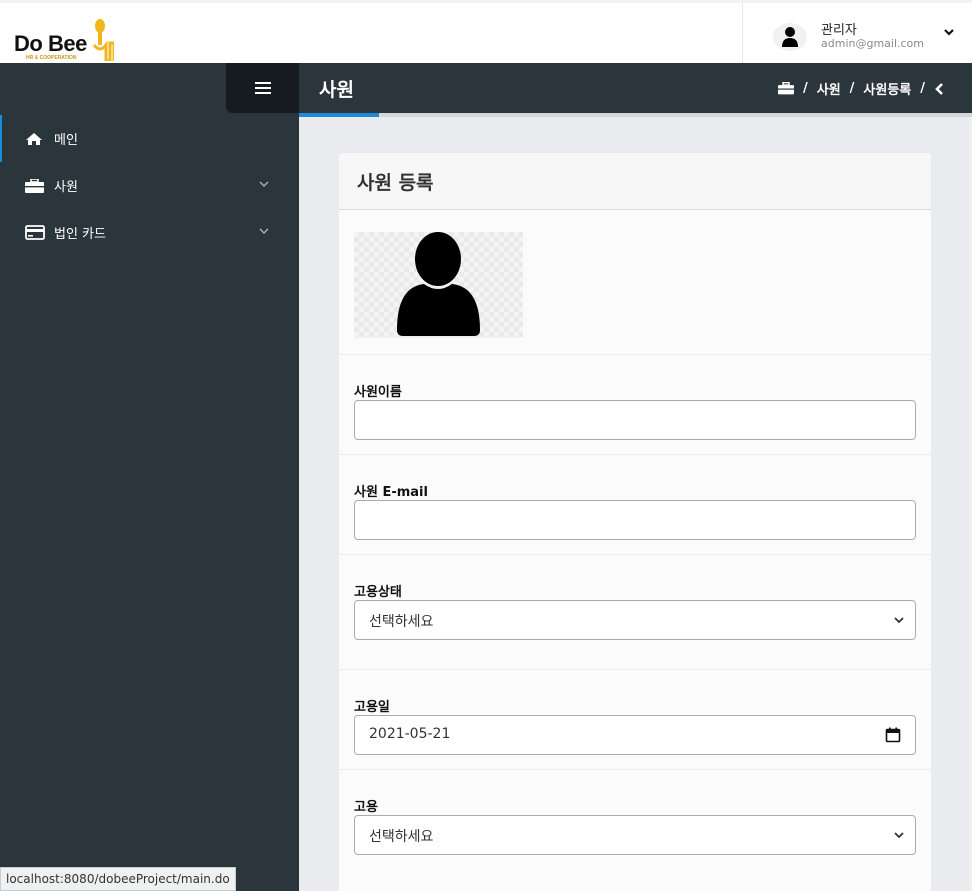  What do you see at coordinates (50, 43) in the screenshot?
I see `logo-wordmark: Do Bee` at bounding box center [50, 43].